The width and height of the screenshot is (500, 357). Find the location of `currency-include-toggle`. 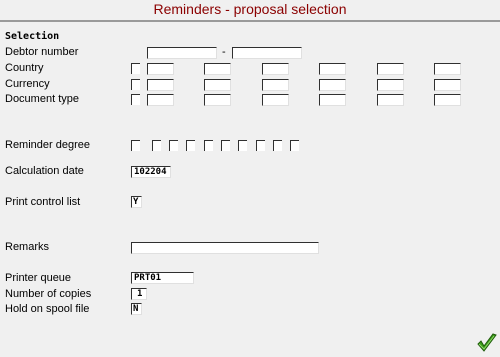

currency-include-toggle is located at coordinates (135, 84).